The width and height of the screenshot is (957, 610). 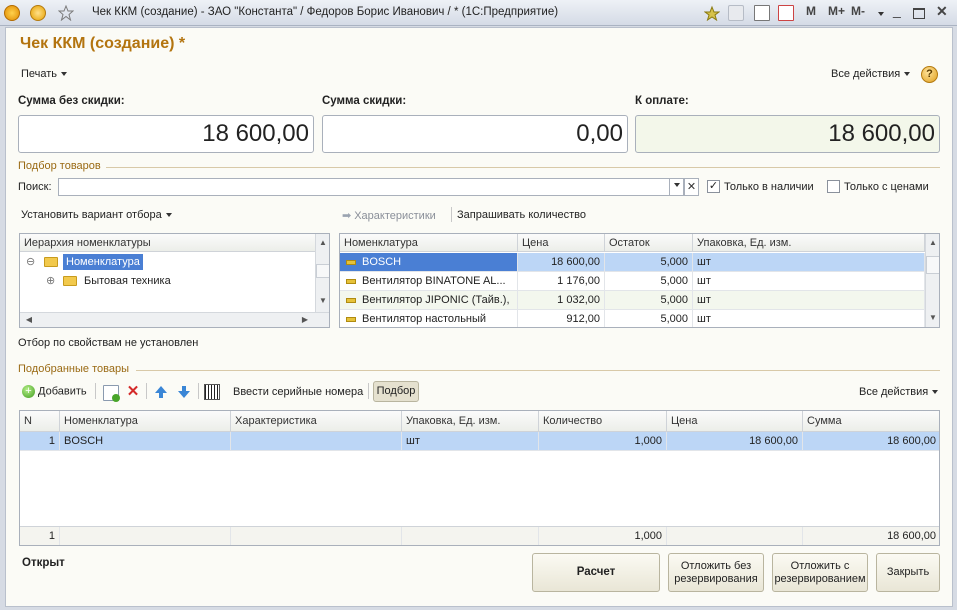 What do you see at coordinates (899, 392) in the screenshot?
I see `selected-all-actions-menu: Все действия` at bounding box center [899, 392].